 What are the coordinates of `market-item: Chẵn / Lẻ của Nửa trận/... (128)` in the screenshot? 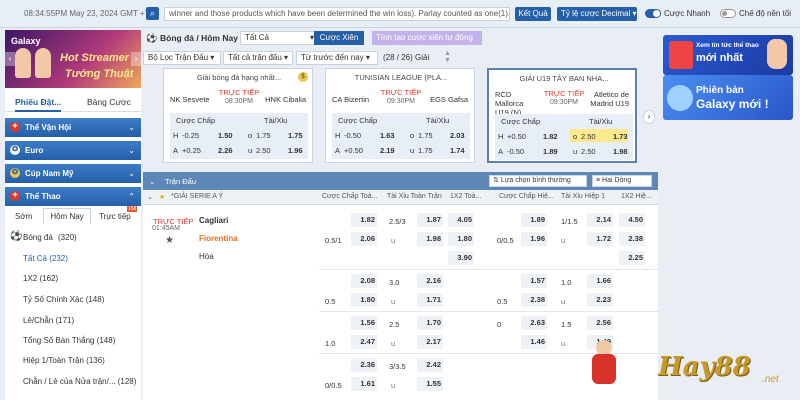 It's located at (79, 381).